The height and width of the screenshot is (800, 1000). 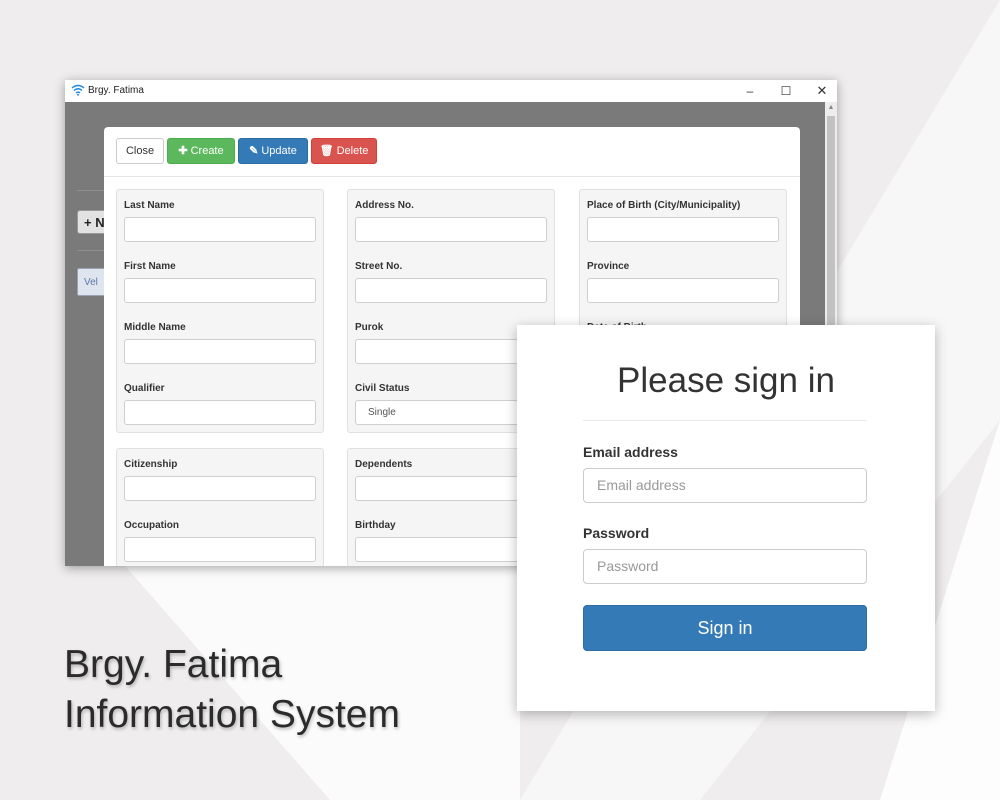 What do you see at coordinates (384, 464) in the screenshot?
I see `dependents-label: Dependents` at bounding box center [384, 464].